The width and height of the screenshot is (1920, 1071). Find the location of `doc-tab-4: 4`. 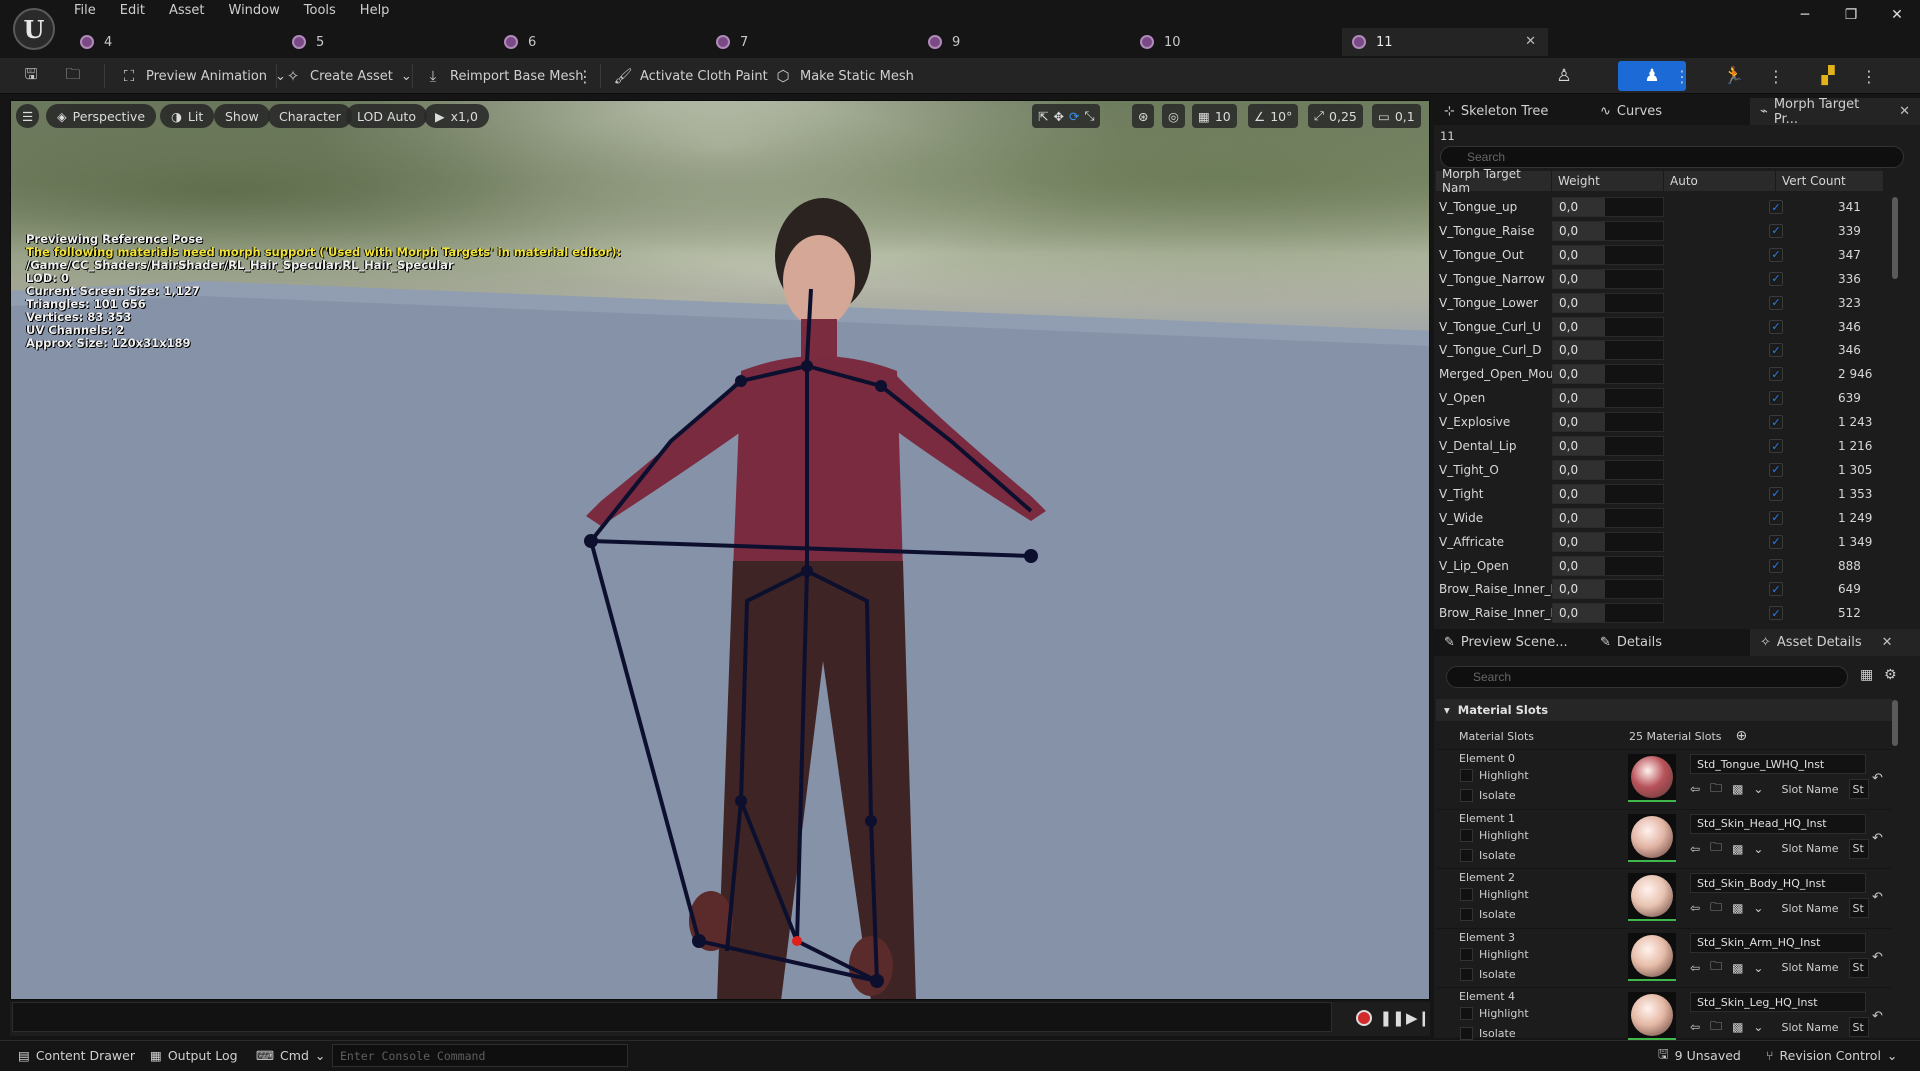

doc-tab-4: 4 is located at coordinates (176, 42).